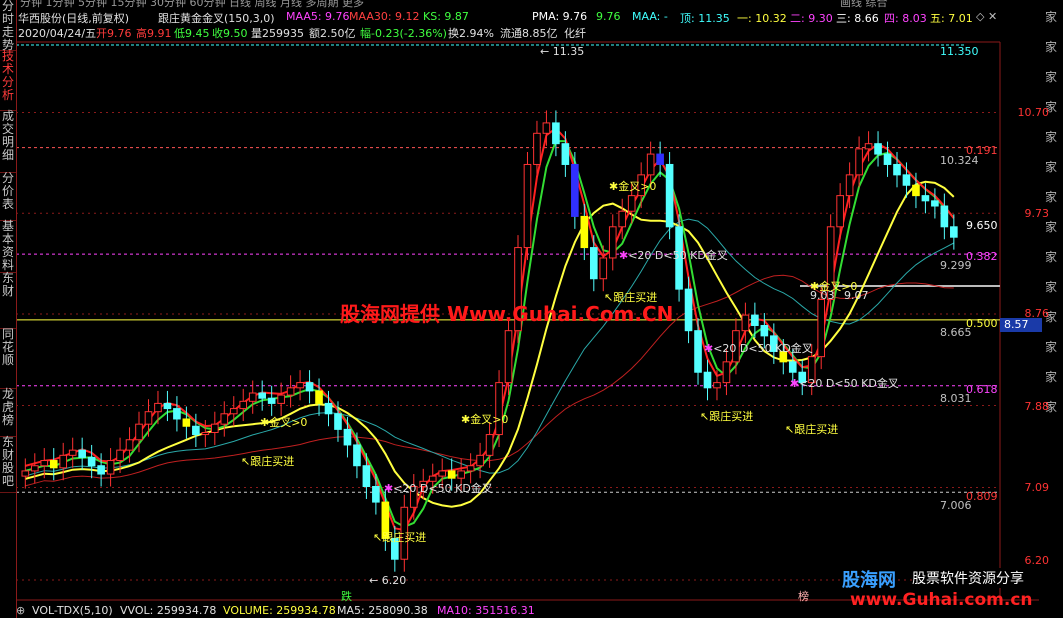  I want to click on left-tab: 同花顺, so click(8, 358).